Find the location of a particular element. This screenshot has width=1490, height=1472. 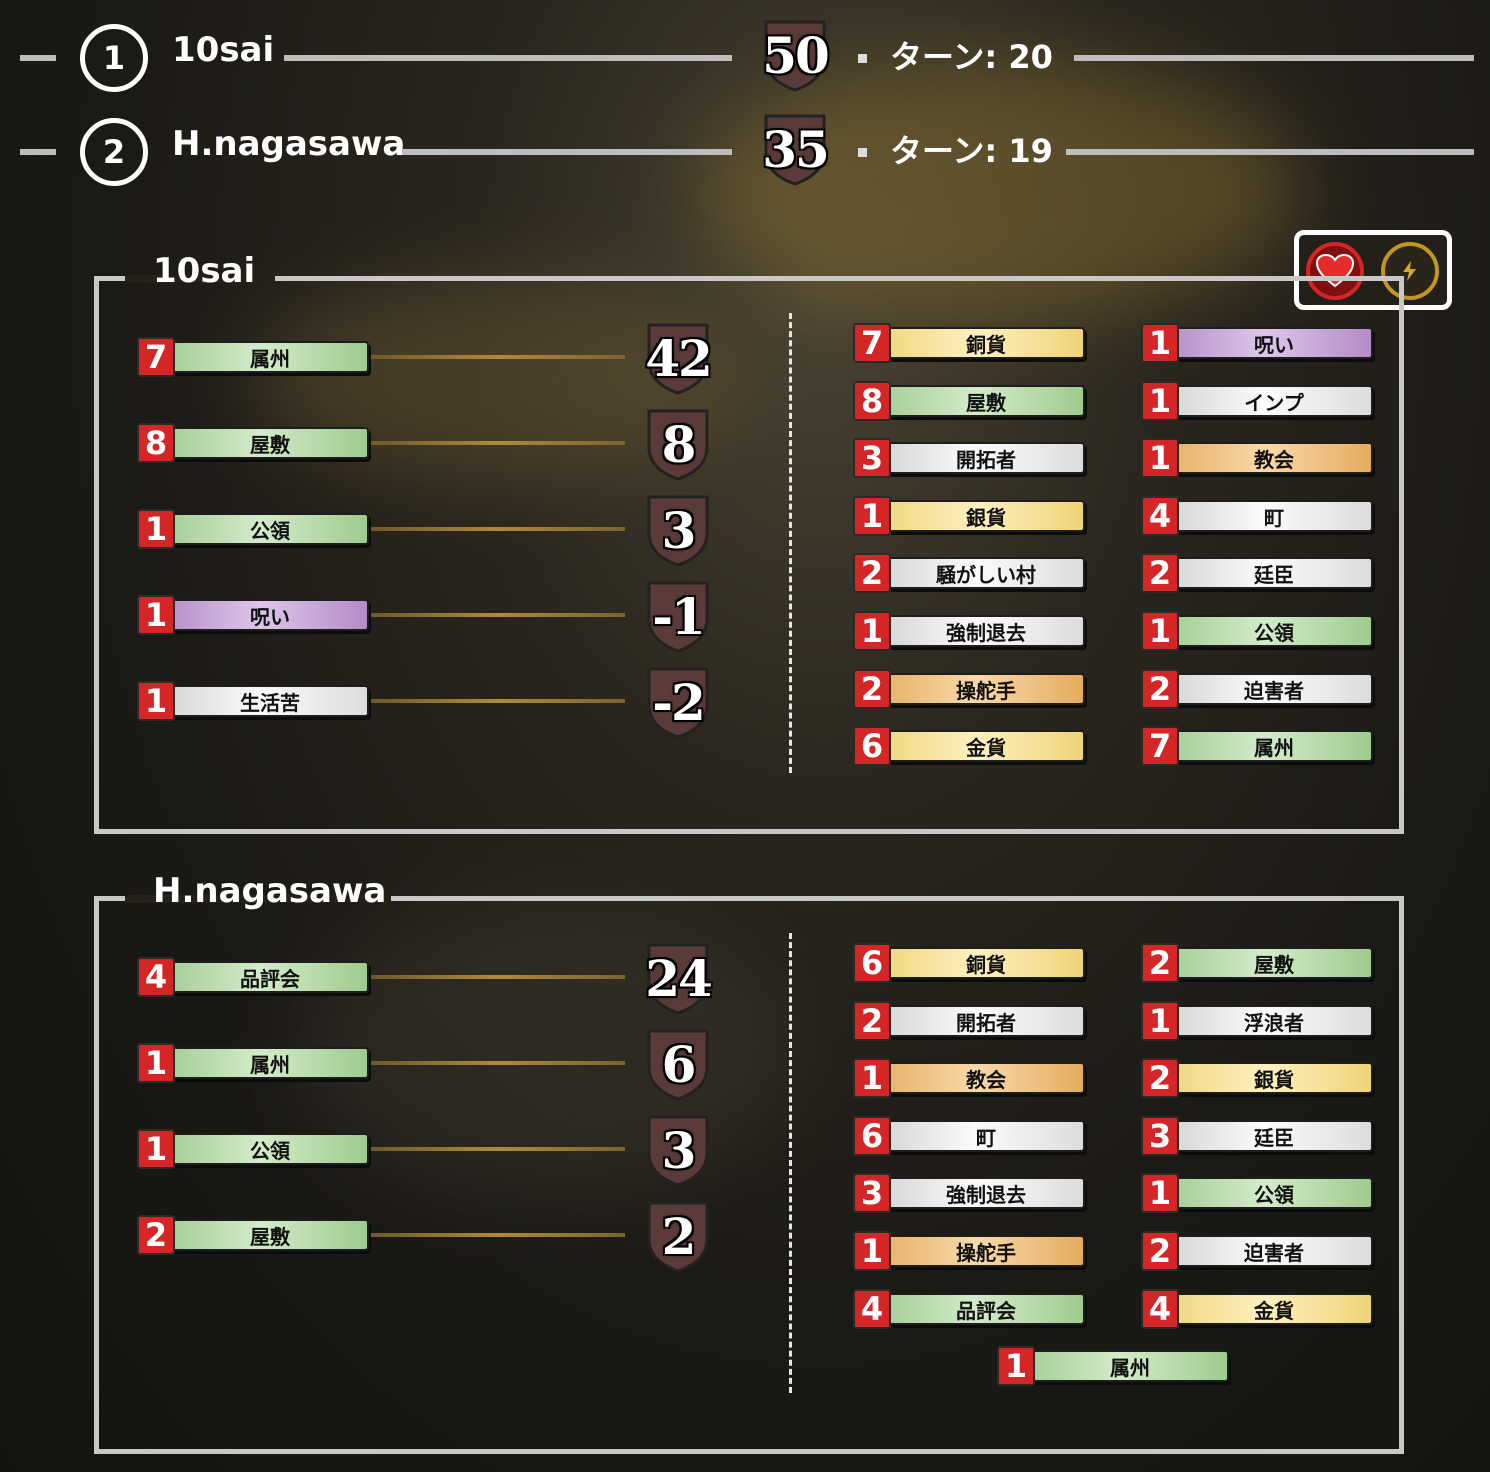

card-entry: 6 銅貨 is located at coordinates (971, 963).